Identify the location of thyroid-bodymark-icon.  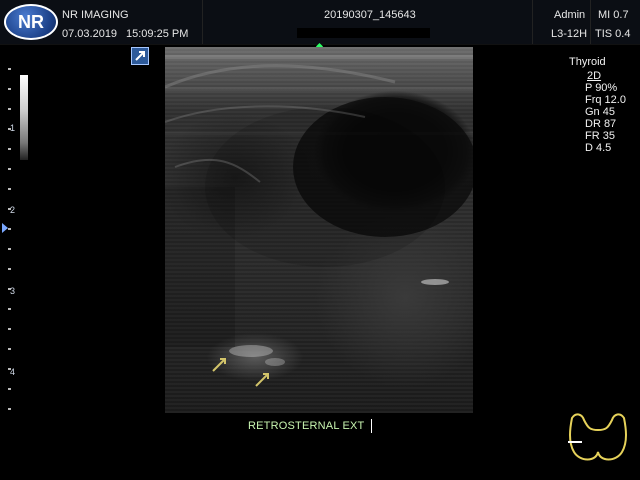
(598, 436).